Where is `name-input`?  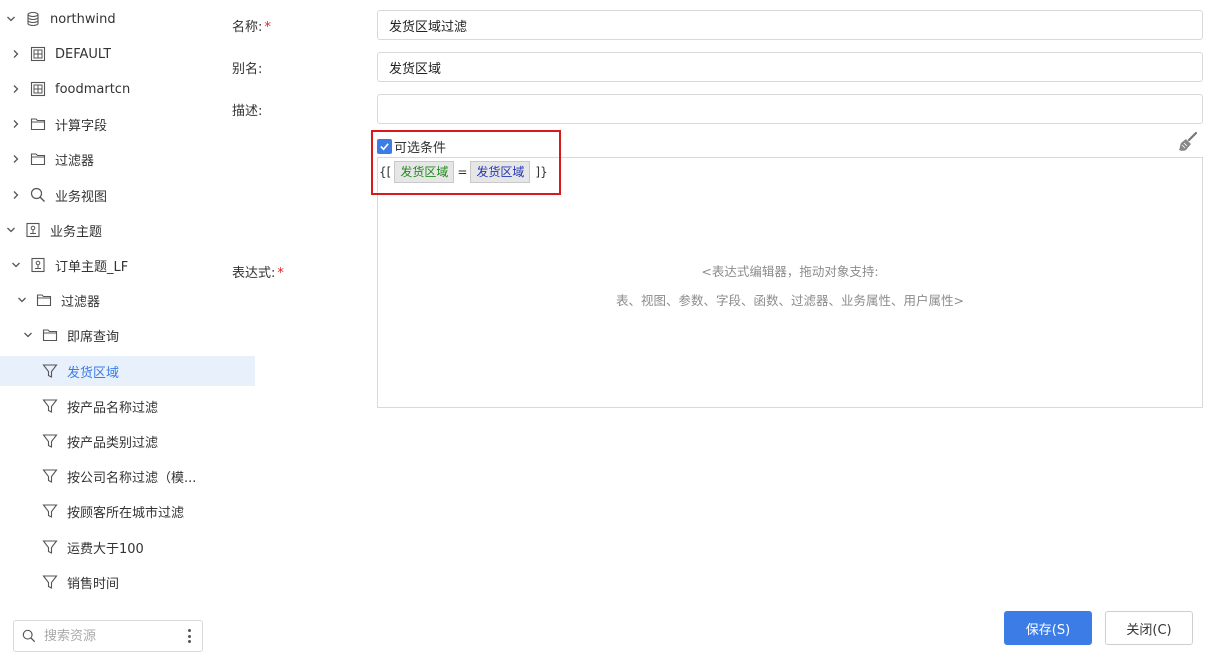
name-input is located at coordinates (790, 25).